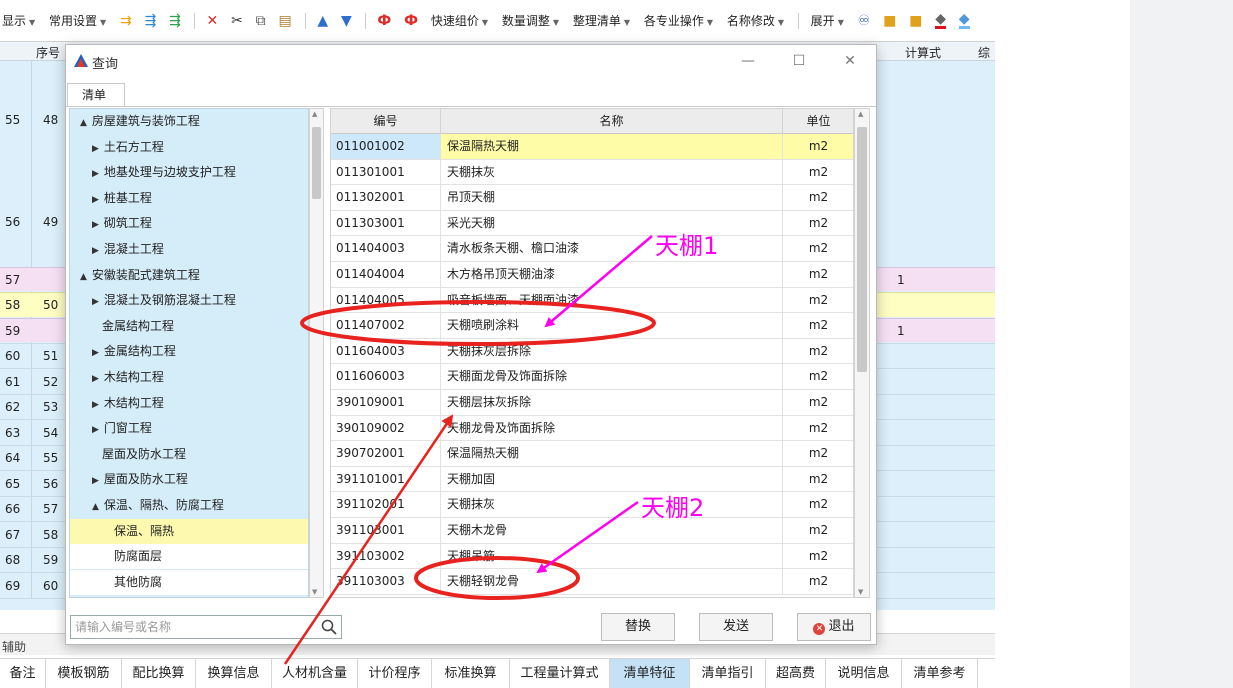 The height and width of the screenshot is (688, 1233). What do you see at coordinates (459, 20) in the screenshot?
I see `toolbar-quick-price: 快速组价 ▼` at bounding box center [459, 20].